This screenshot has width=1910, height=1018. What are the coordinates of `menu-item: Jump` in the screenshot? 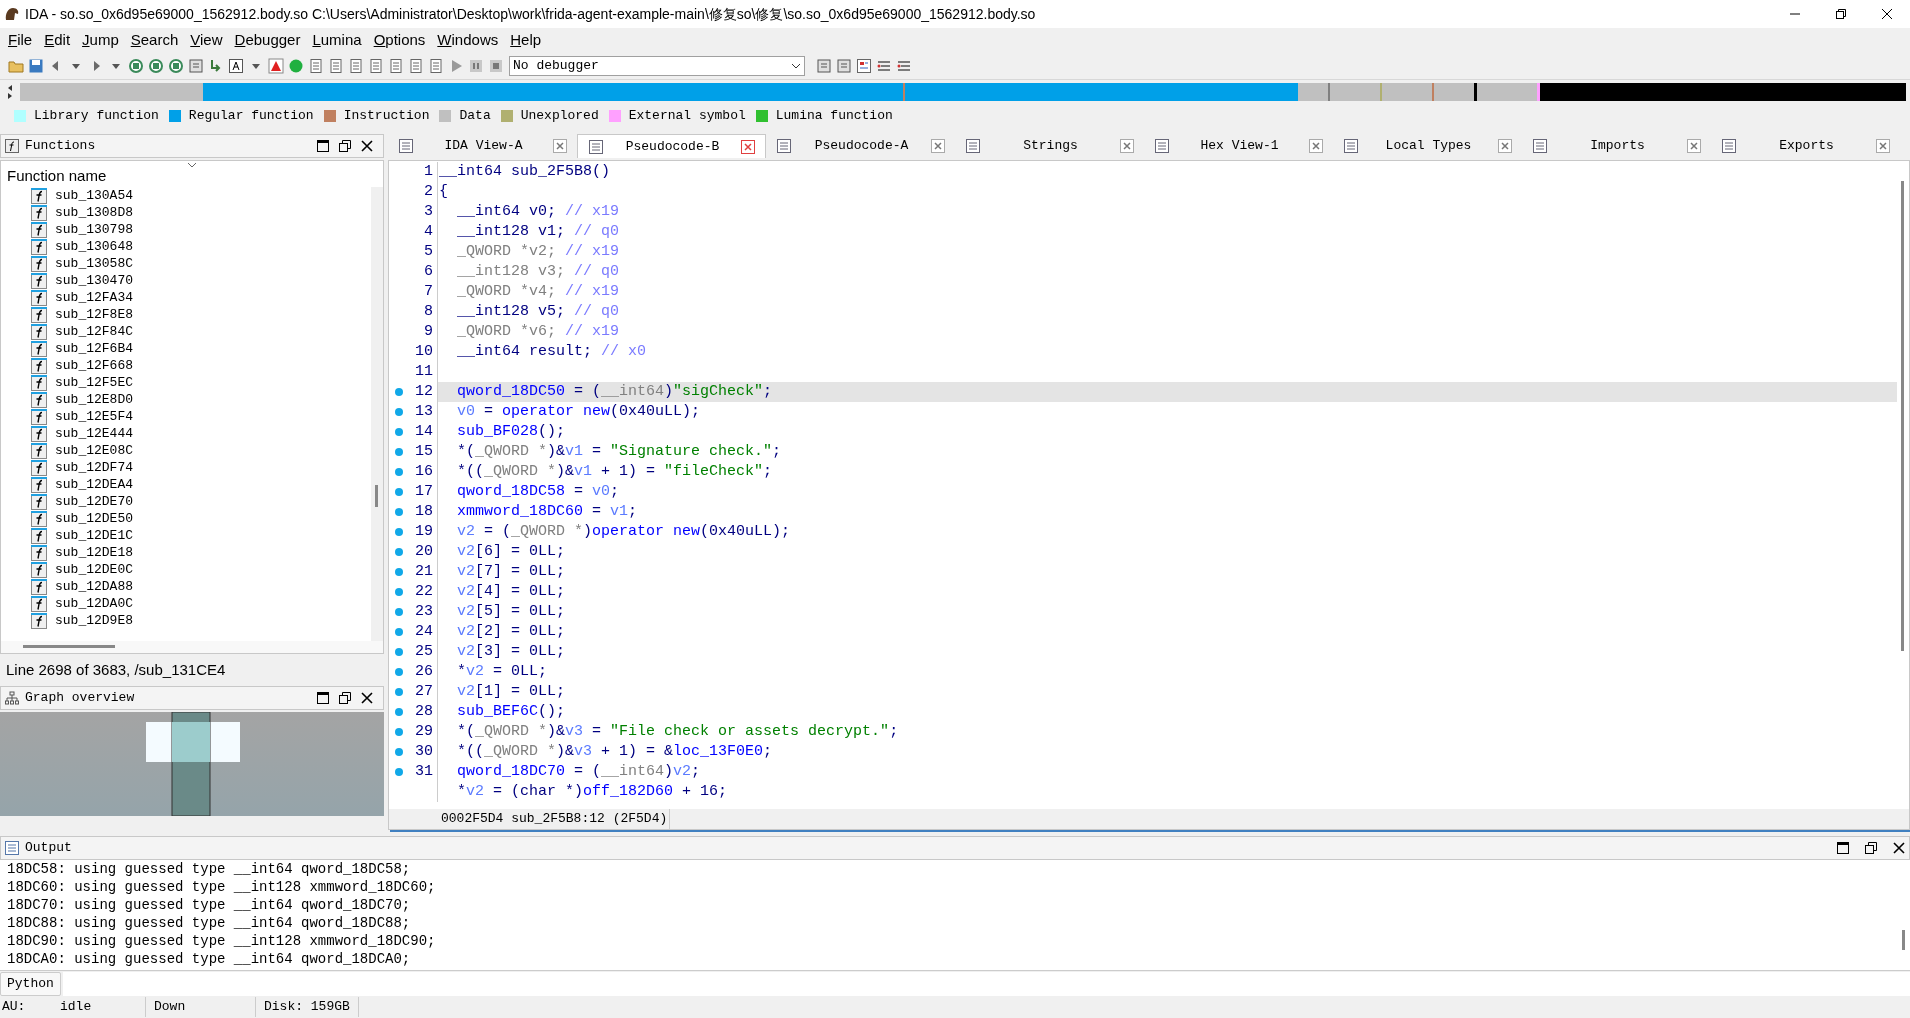 It's located at (100, 40).